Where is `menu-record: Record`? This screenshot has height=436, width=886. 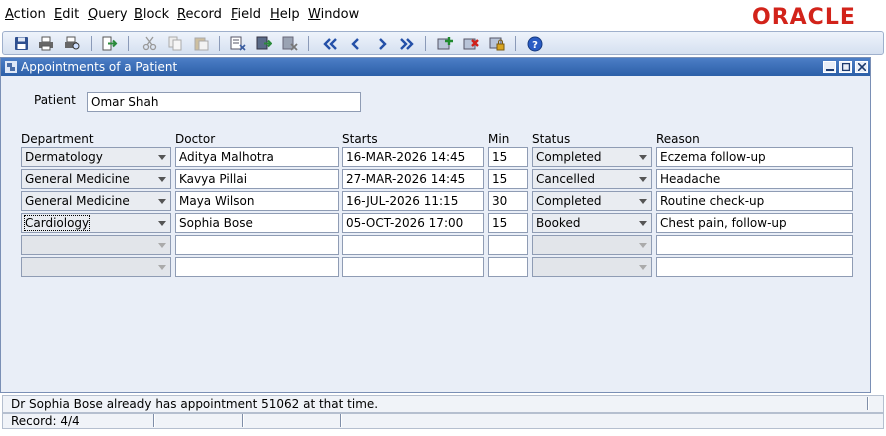 menu-record: Record is located at coordinates (199, 14).